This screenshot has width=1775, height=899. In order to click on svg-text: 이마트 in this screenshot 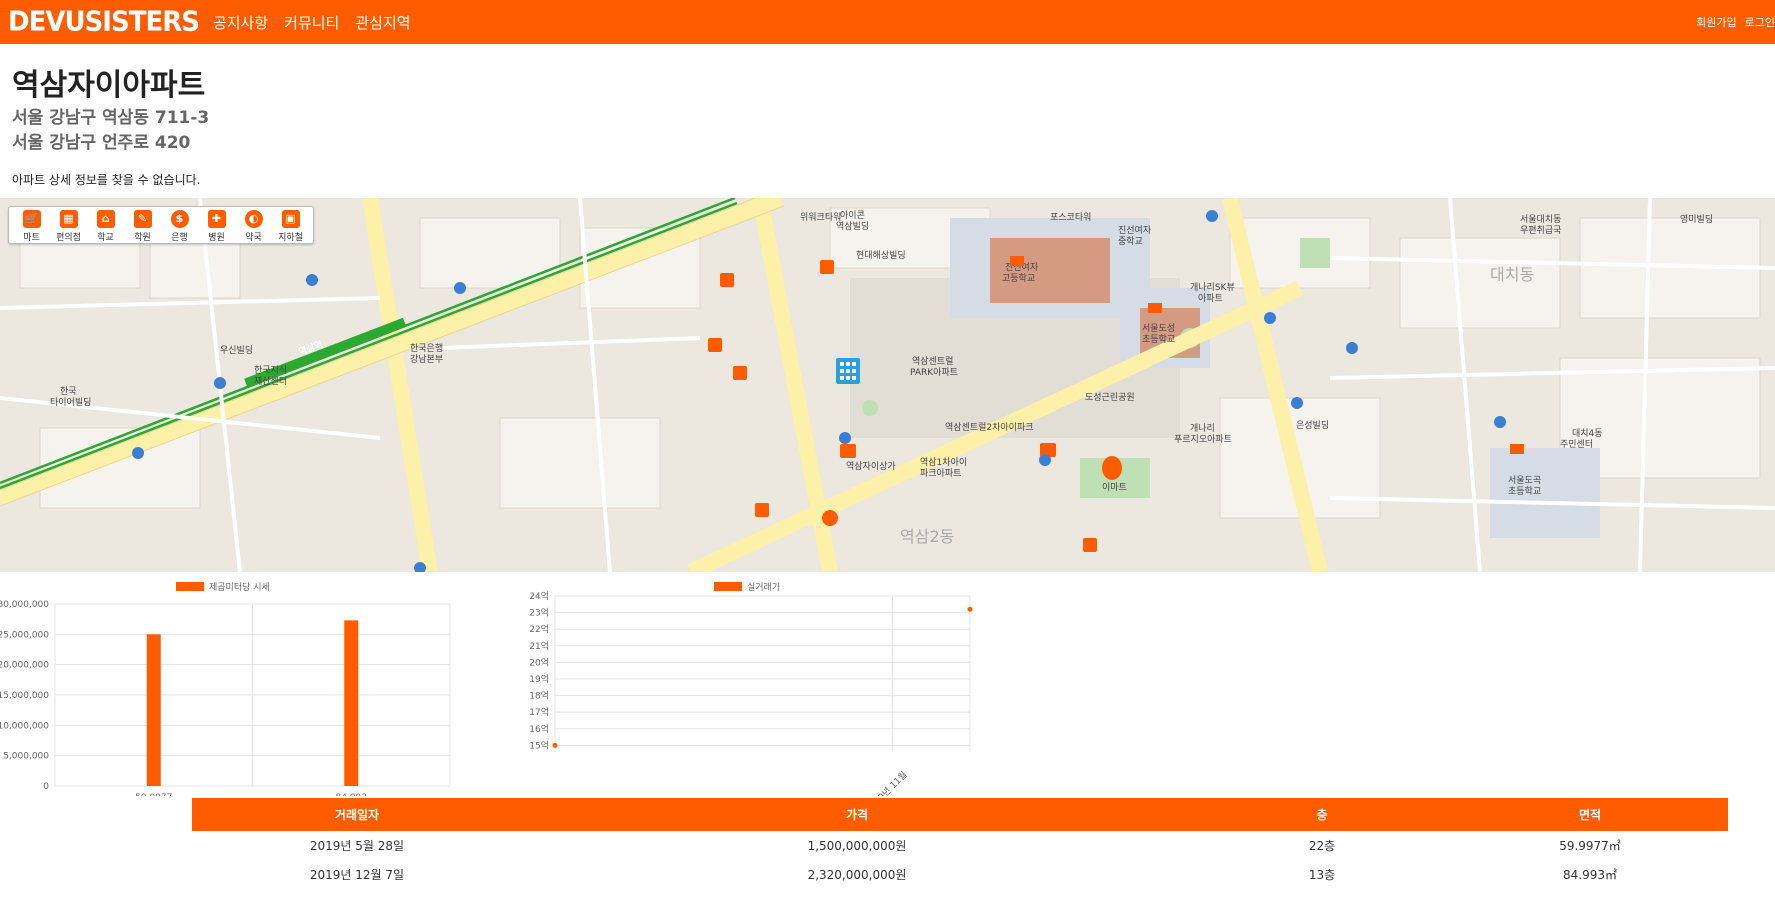, I will do `click(1114, 487)`.